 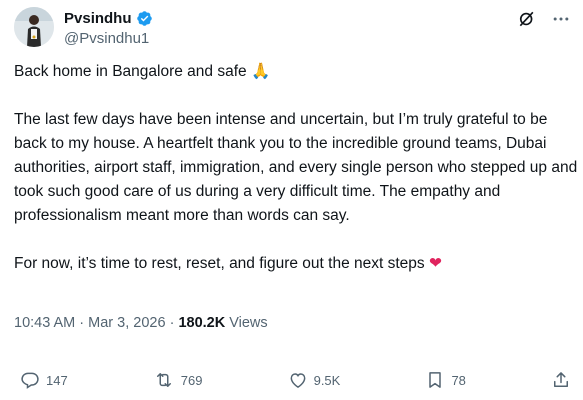 What do you see at coordinates (260, 71) in the screenshot?
I see `folded-hands-emoji: 🙏` at bounding box center [260, 71].